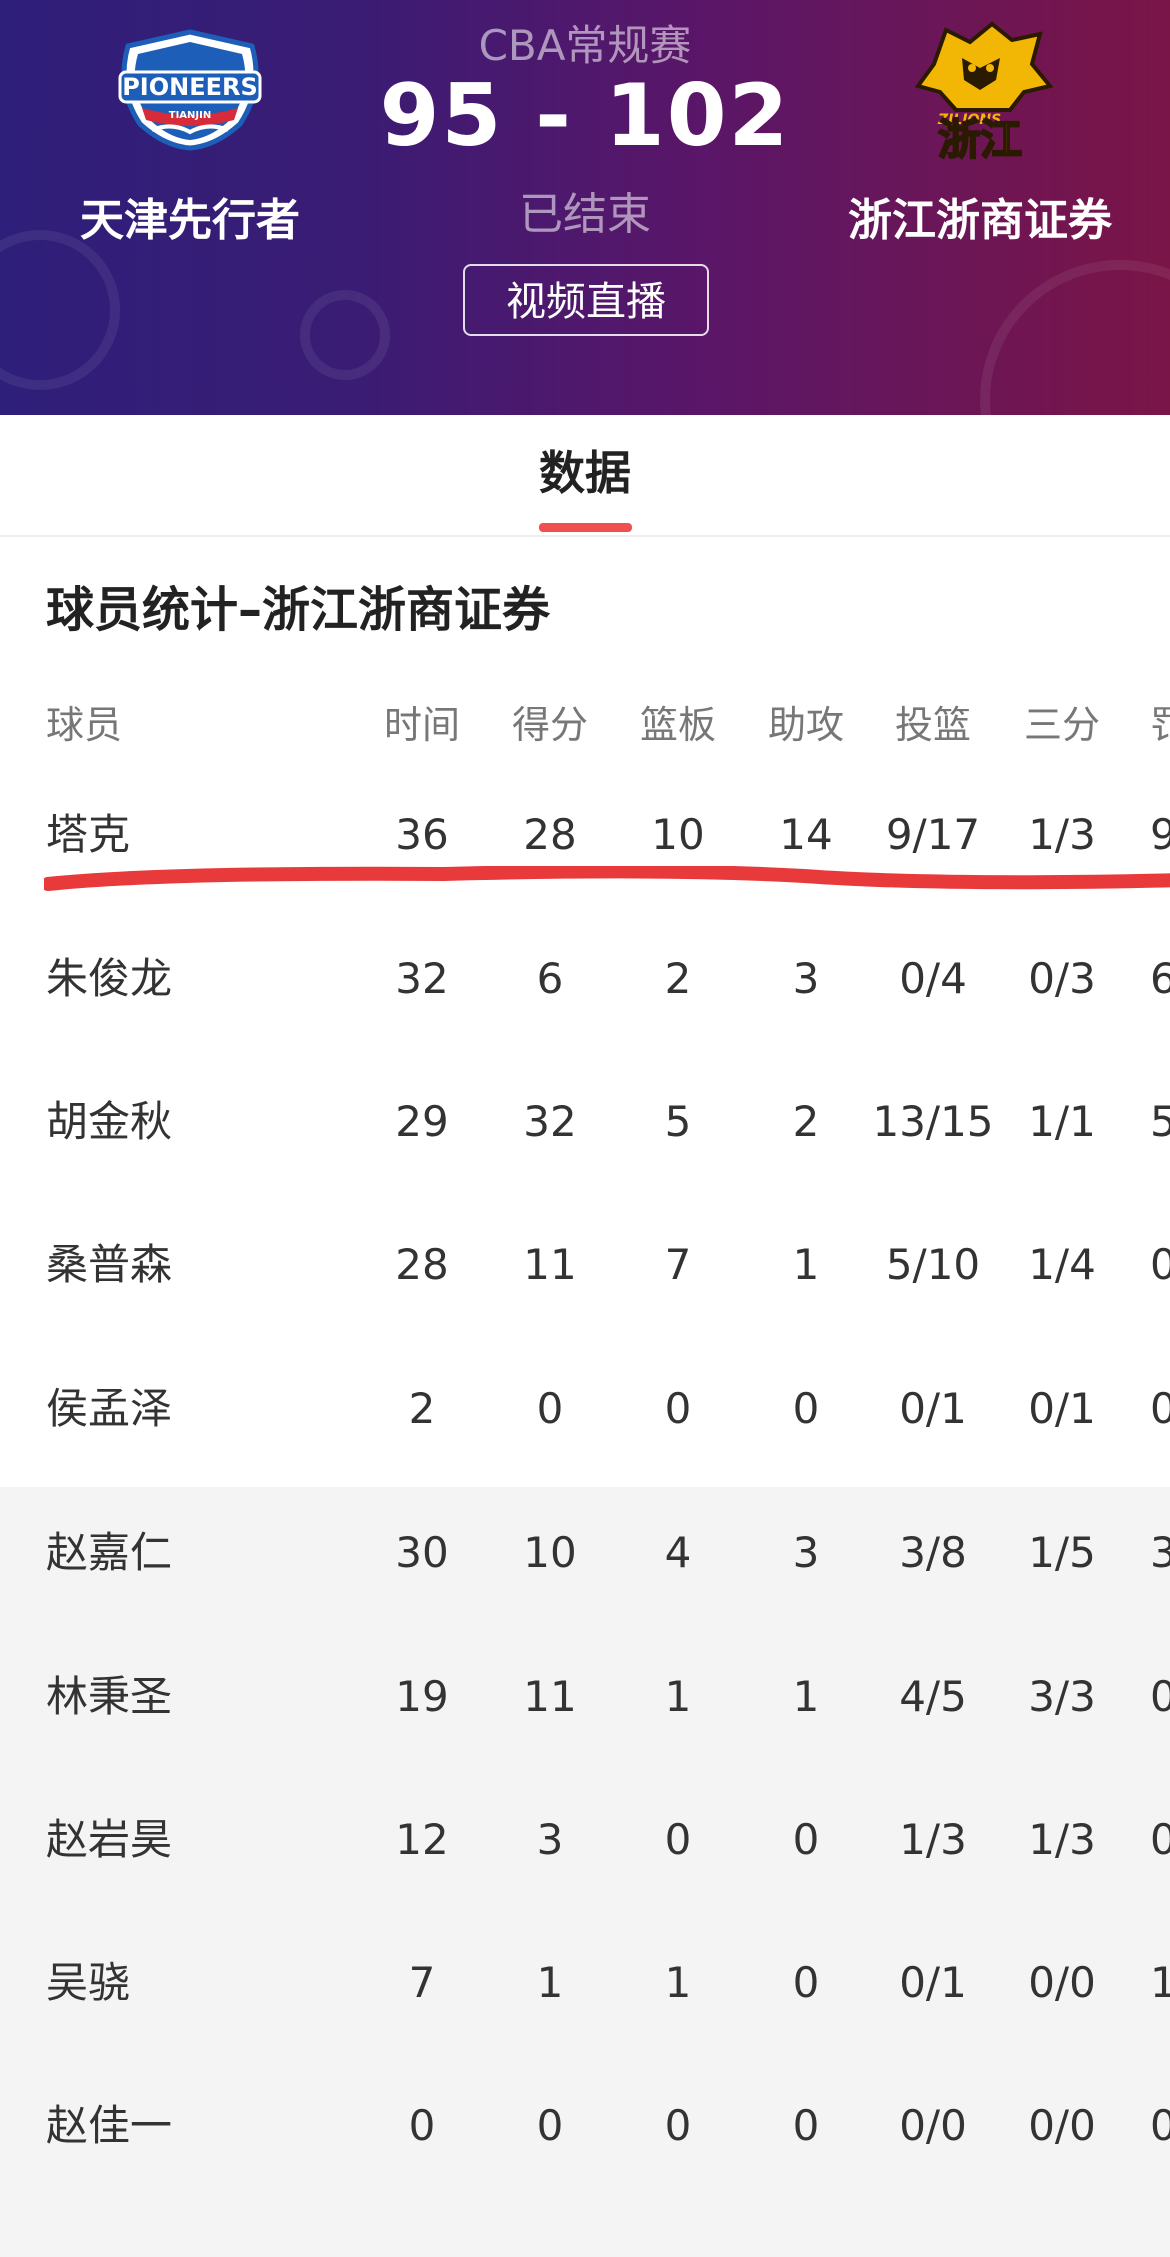 The height and width of the screenshot is (2257, 1170). What do you see at coordinates (678, 1121) in the screenshot?
I see `stat-rebounds: 5` at bounding box center [678, 1121].